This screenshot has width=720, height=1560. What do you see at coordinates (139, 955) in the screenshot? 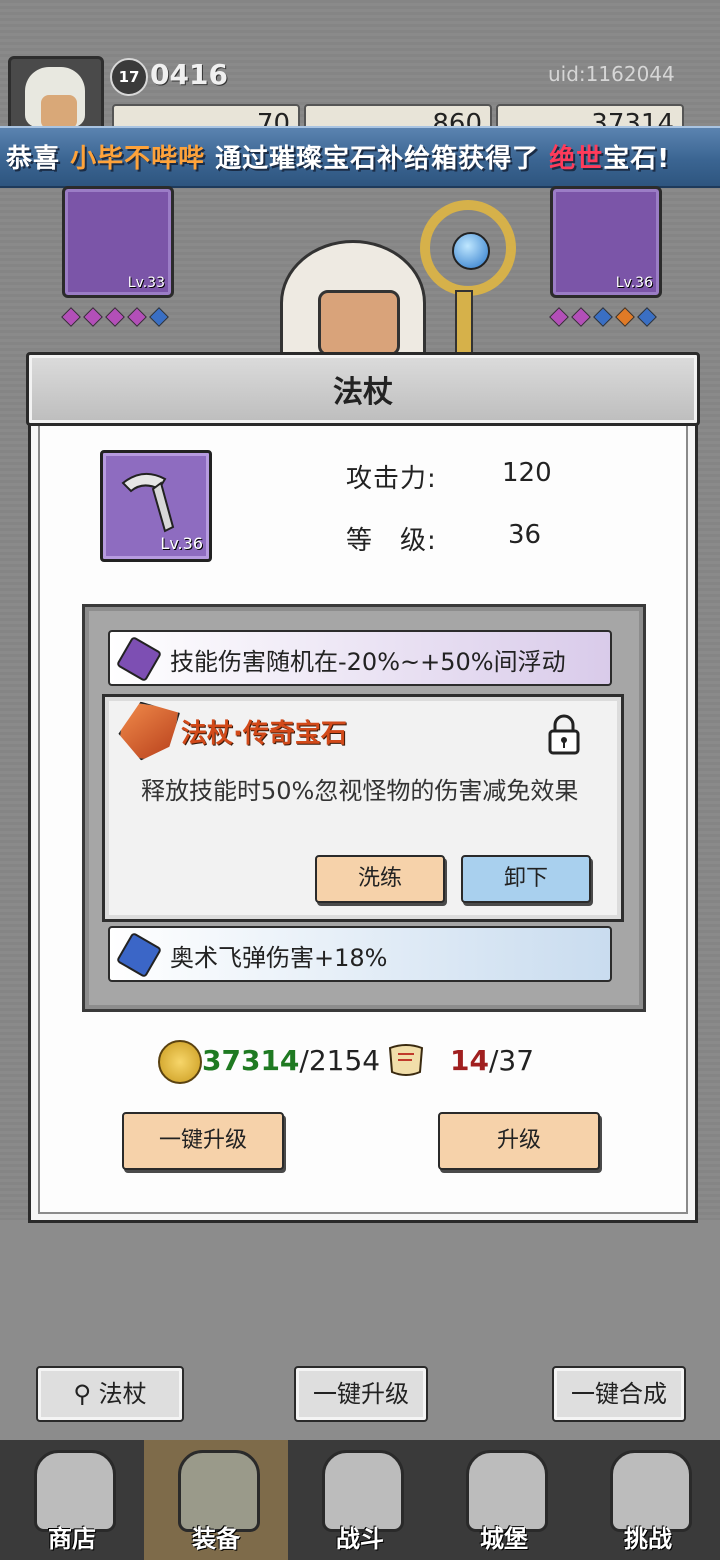
I see `blue-gem-icon` at bounding box center [139, 955].